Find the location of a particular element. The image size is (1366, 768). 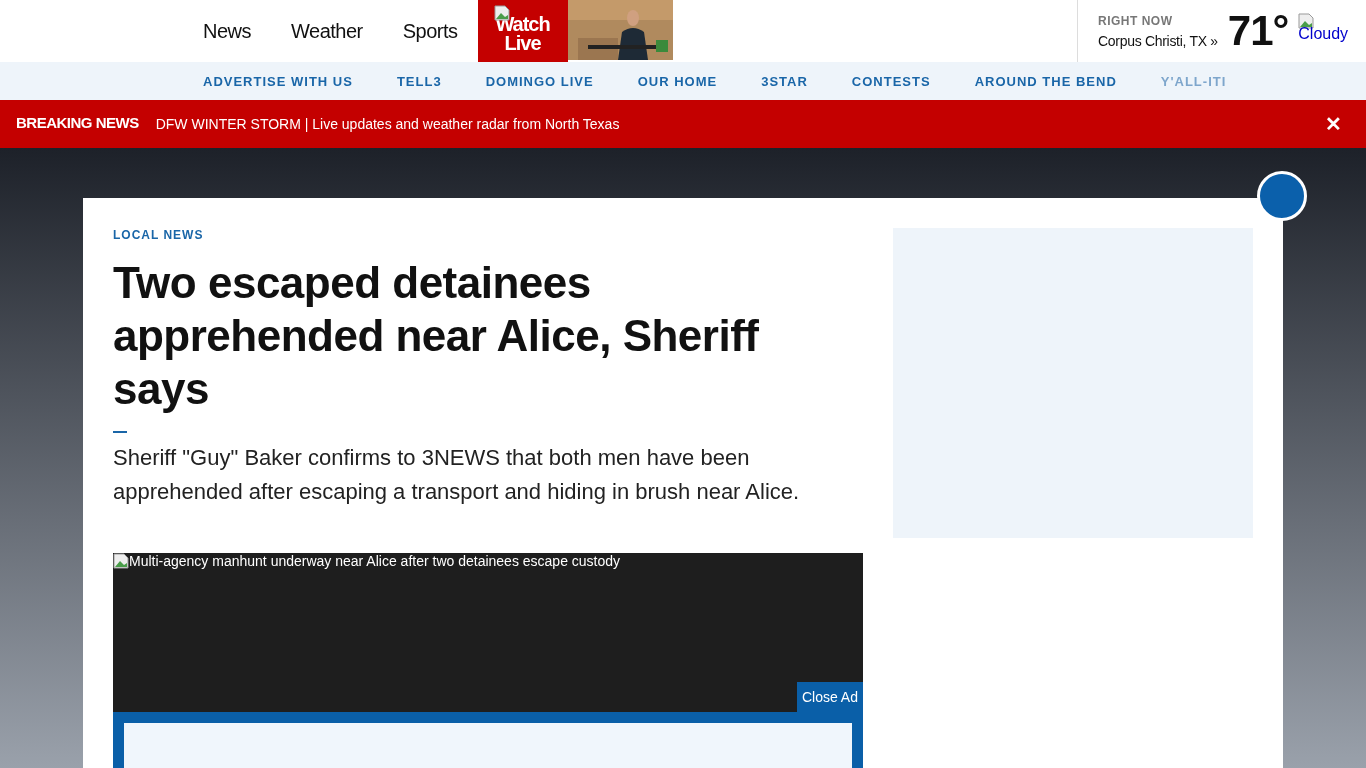

weather-condition: Cloudy is located at coordinates (1323, 34).